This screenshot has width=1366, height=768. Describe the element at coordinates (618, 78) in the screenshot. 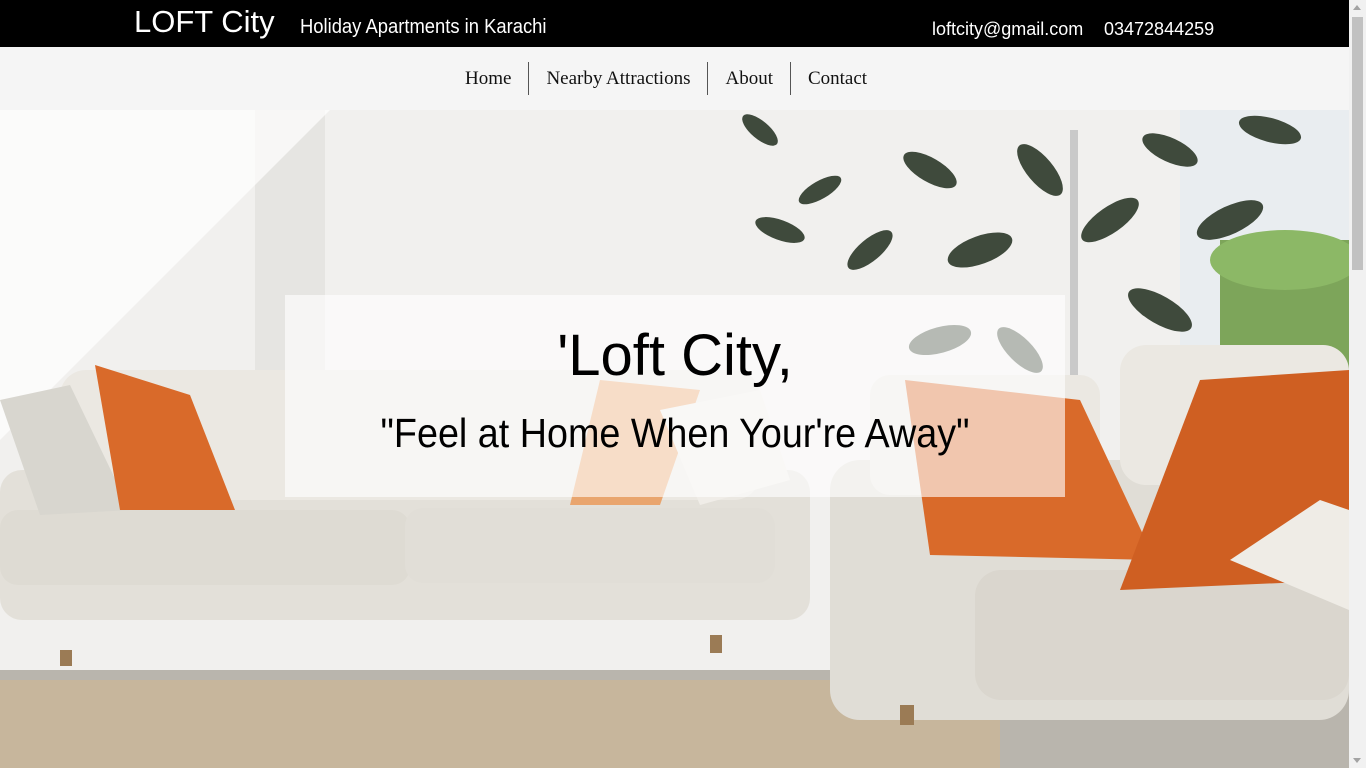

I see `nav-item-nearby-attractions: Nearby Attractions` at that location.